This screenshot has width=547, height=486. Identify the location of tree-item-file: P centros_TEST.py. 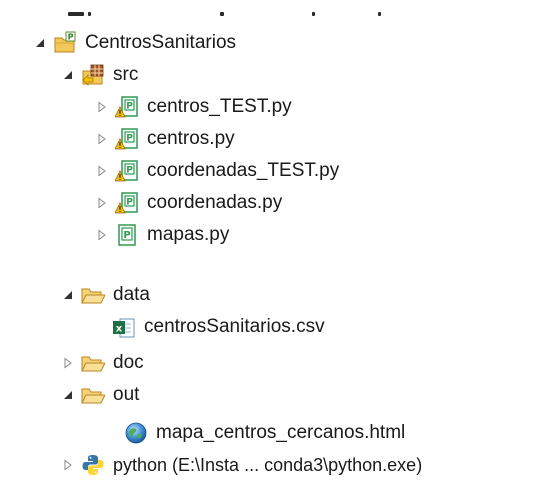
(194, 107).